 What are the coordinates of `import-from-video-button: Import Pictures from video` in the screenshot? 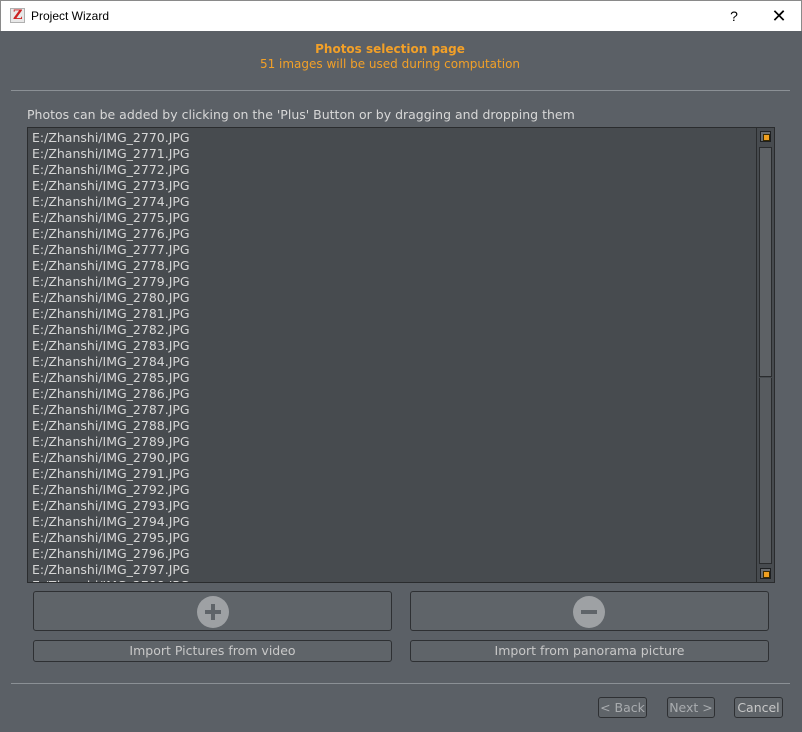 It's located at (212, 651).